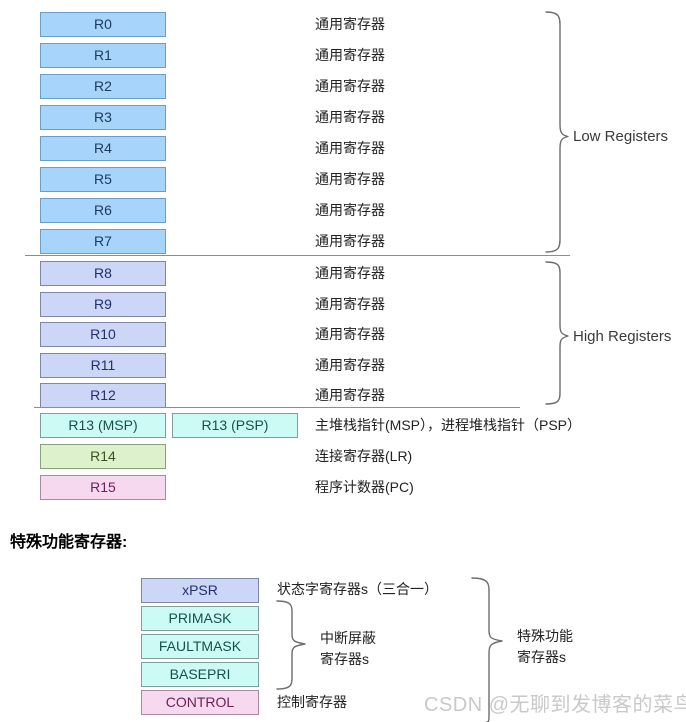 The image size is (686, 722). What do you see at coordinates (348, 638) in the screenshot?
I see `desc-mask-line1: 中断屏蔽` at bounding box center [348, 638].